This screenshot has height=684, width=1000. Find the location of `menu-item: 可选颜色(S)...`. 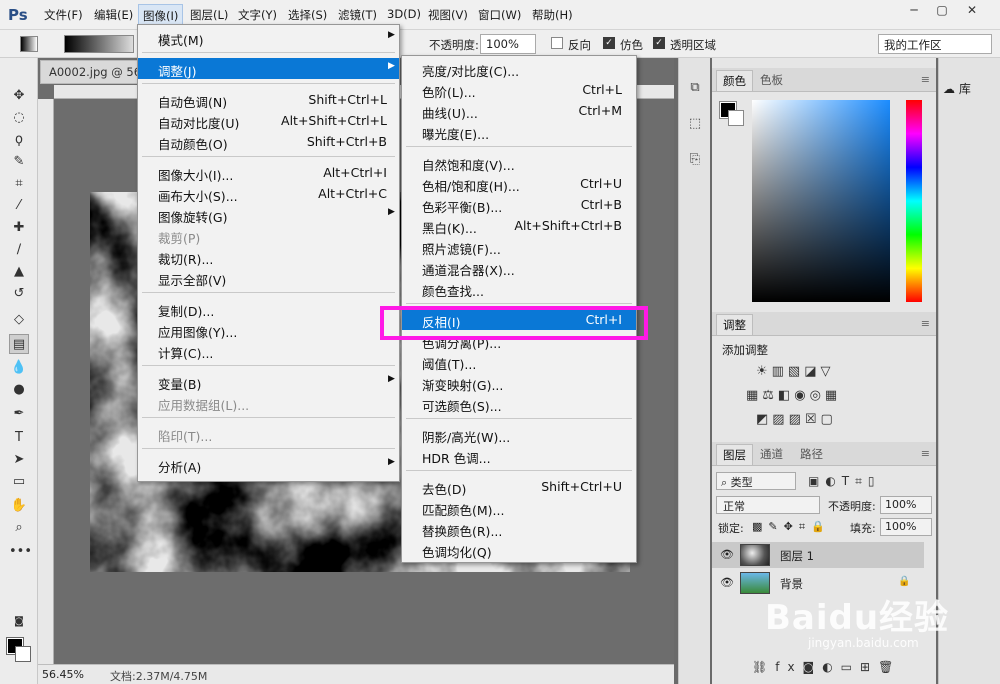

menu-item: 可选颜色(S)... is located at coordinates (519, 403).